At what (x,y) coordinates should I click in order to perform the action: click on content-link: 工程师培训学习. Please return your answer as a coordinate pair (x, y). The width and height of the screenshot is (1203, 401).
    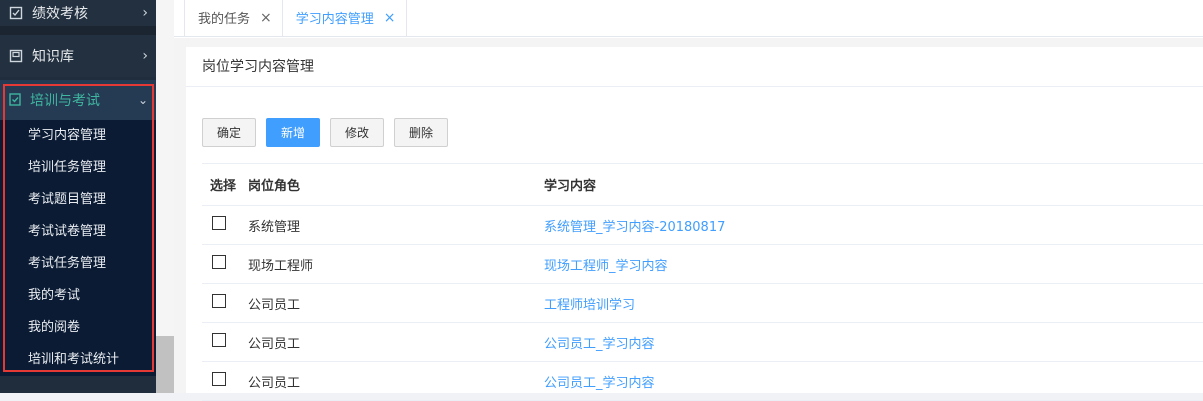
    Looking at the image, I should click on (589, 305).